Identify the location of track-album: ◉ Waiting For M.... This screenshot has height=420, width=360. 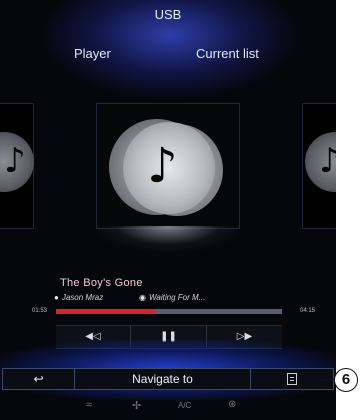
(172, 297).